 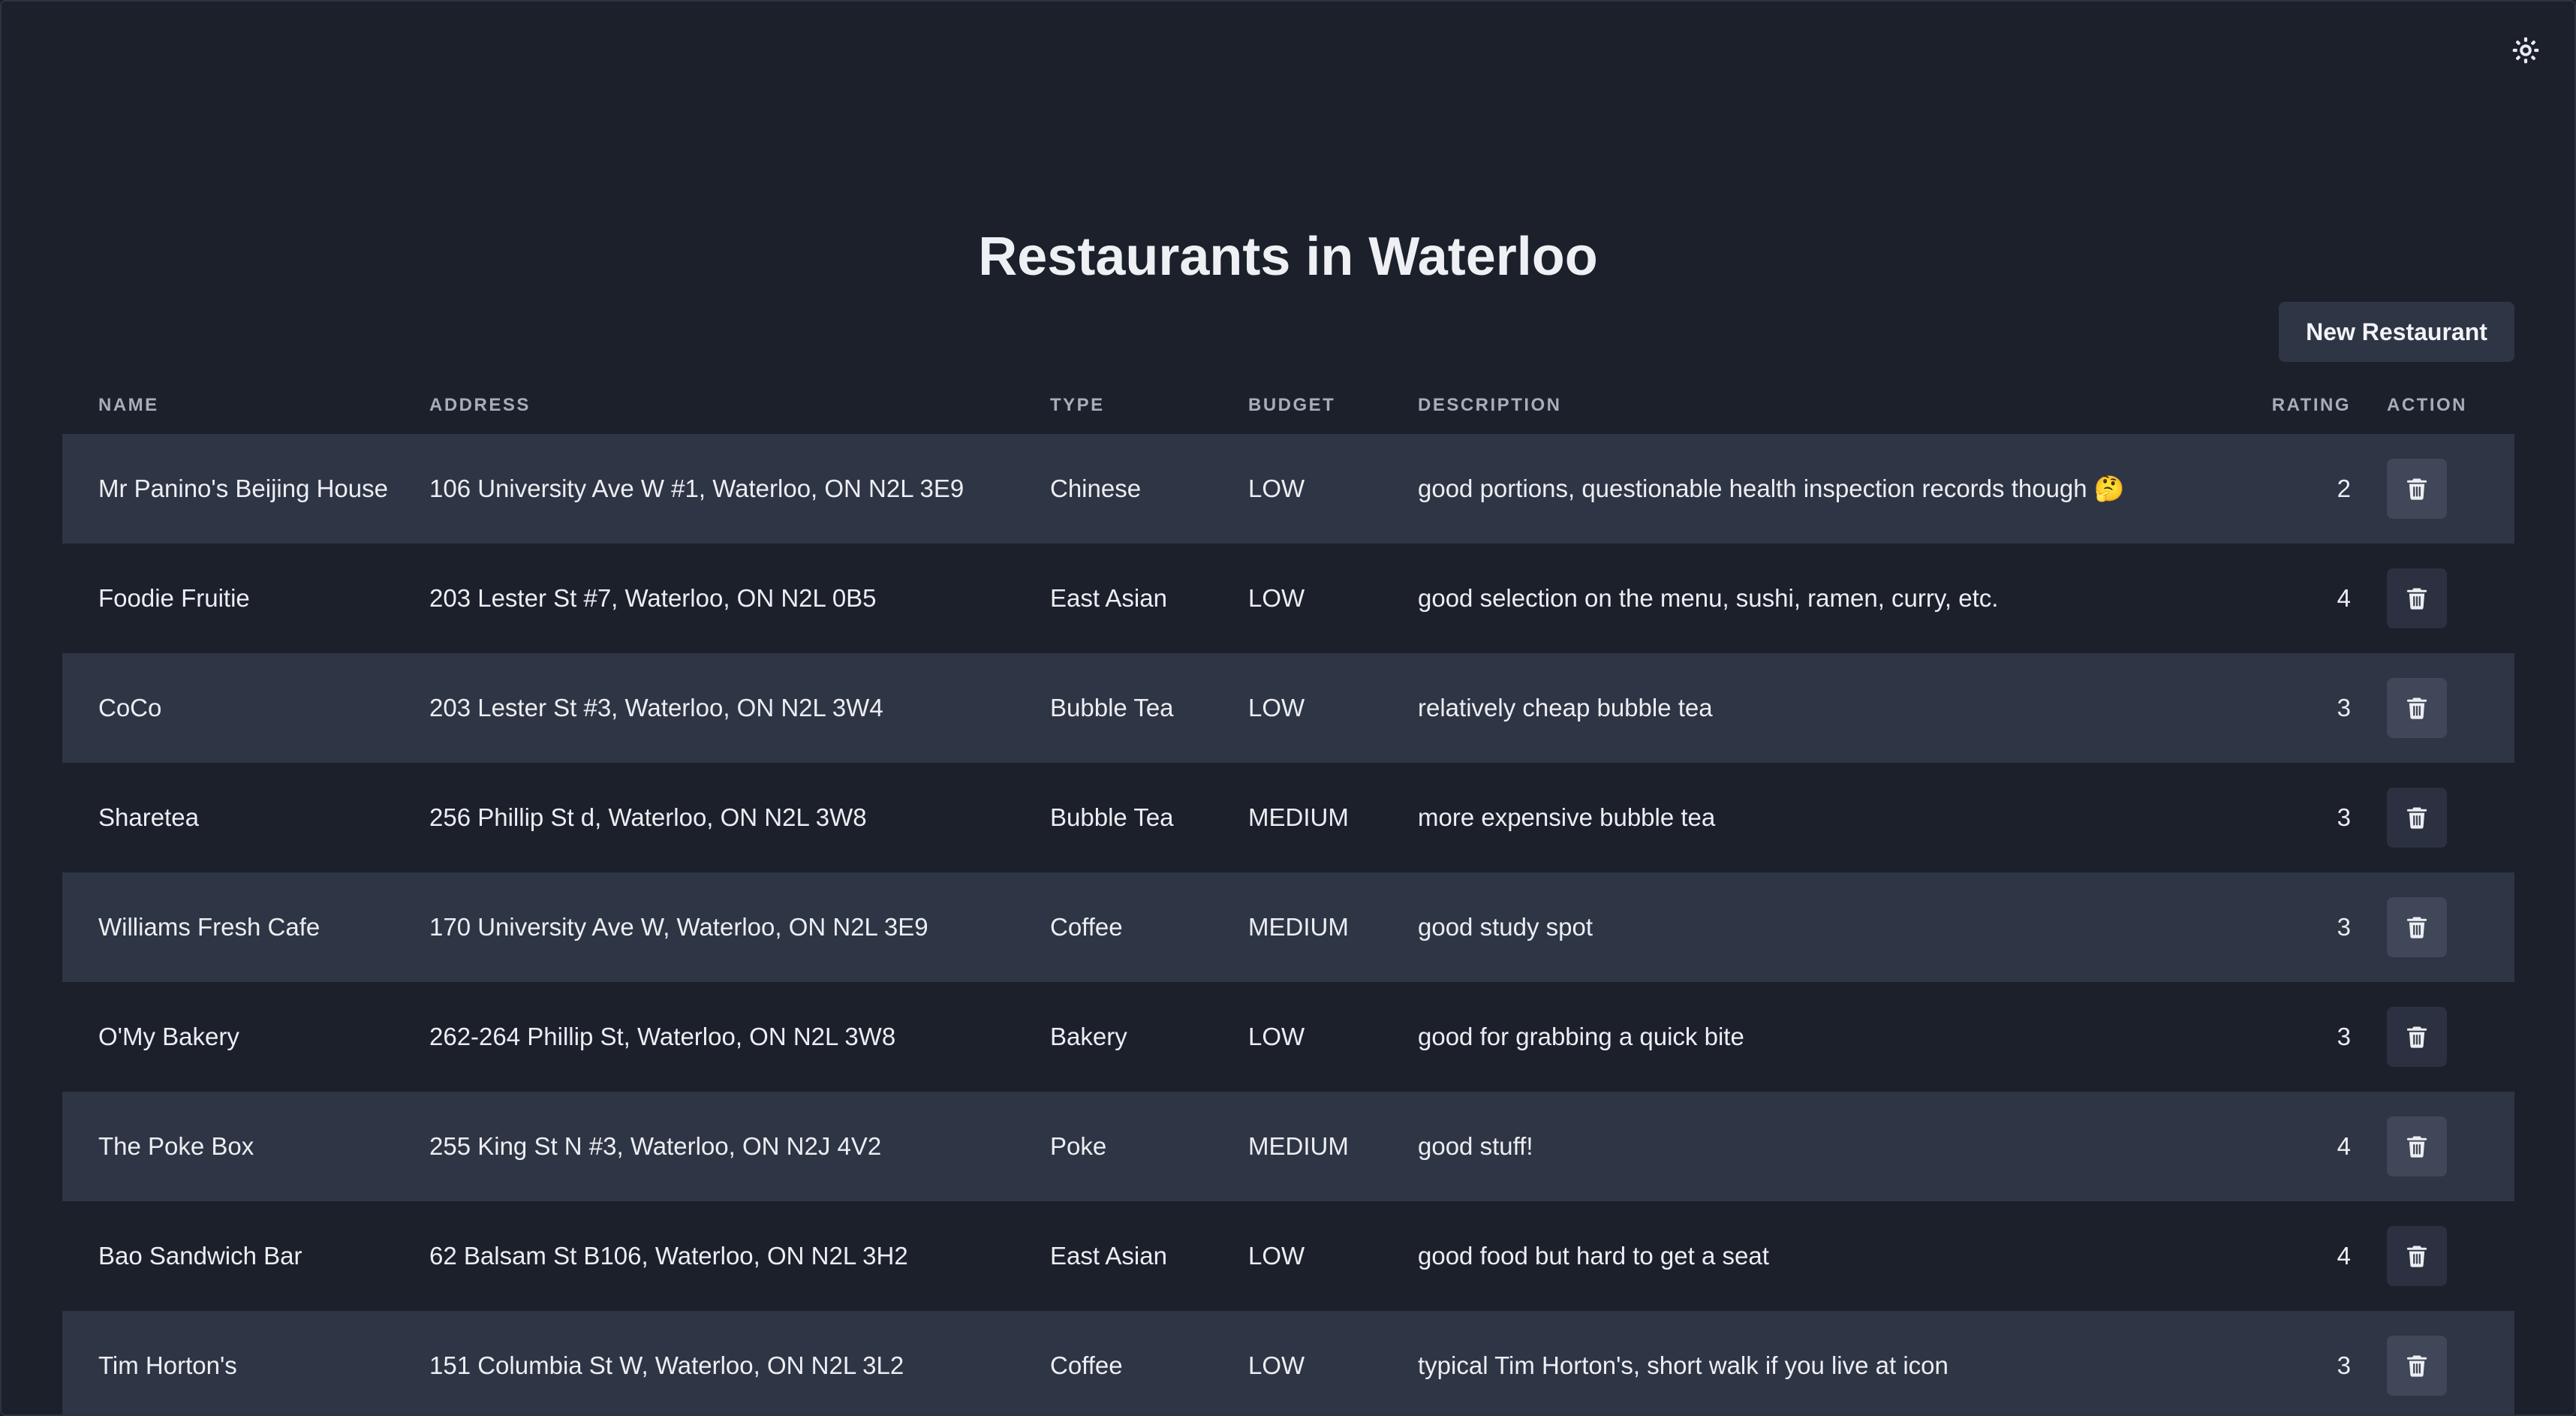 What do you see at coordinates (653, 598) in the screenshot?
I see `cell-address: 203 Lester St #7, Waterloo, ON N2L 0B5` at bounding box center [653, 598].